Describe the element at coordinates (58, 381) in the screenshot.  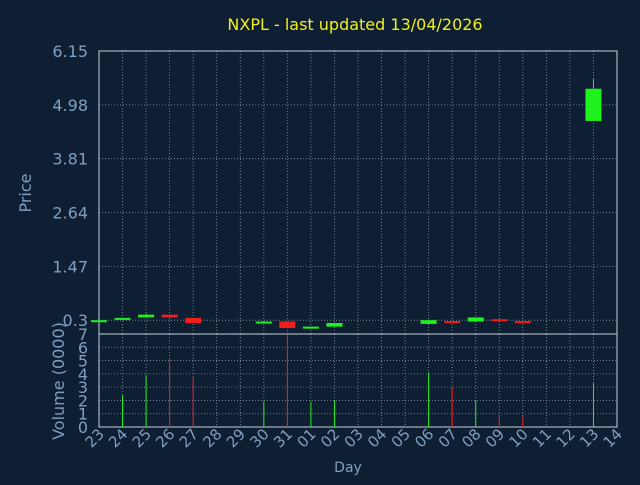
I see `volume-axis-label: Volume (0000)` at that location.